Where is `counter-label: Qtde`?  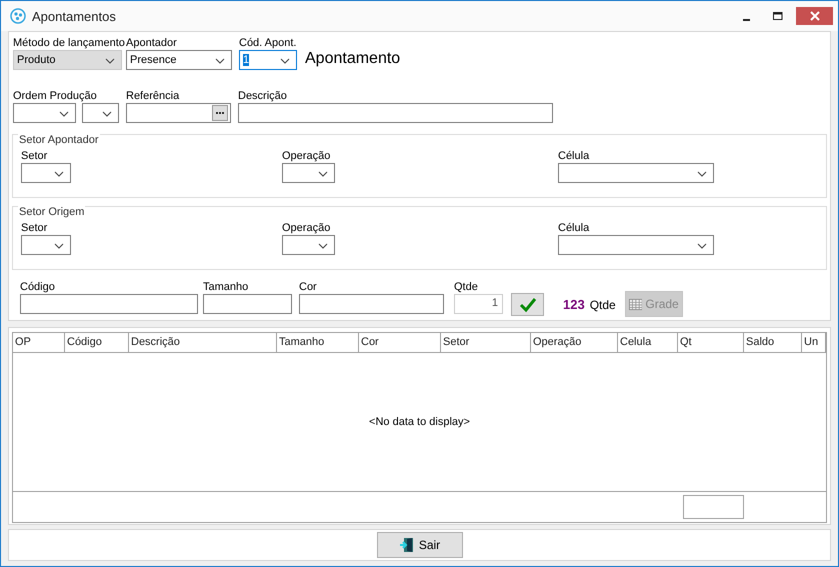
counter-label: Qtde is located at coordinates (603, 305).